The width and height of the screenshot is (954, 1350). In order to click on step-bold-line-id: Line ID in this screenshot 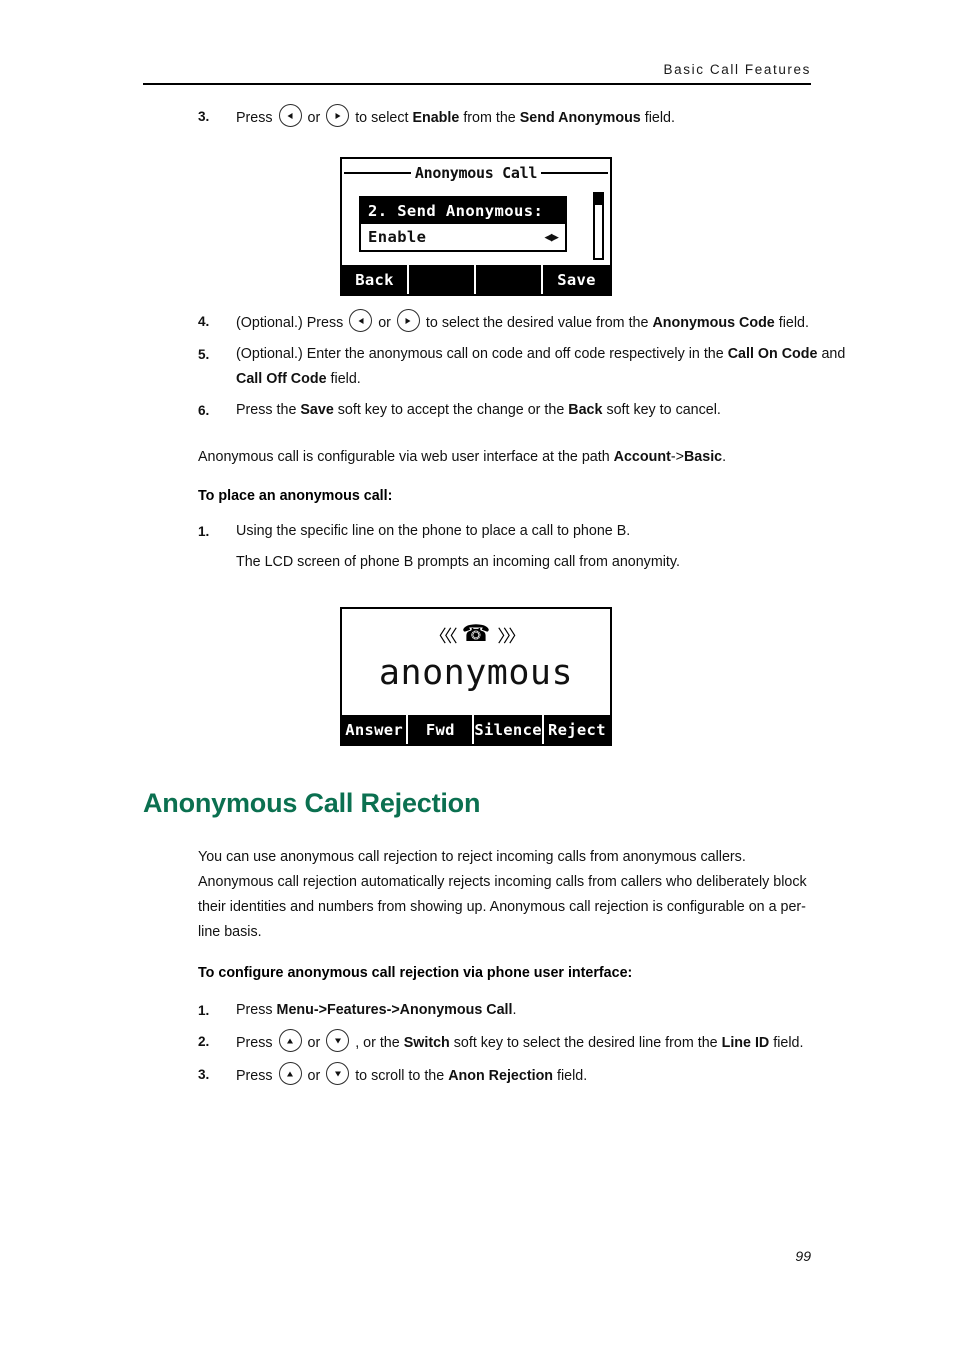, I will do `click(745, 1043)`.